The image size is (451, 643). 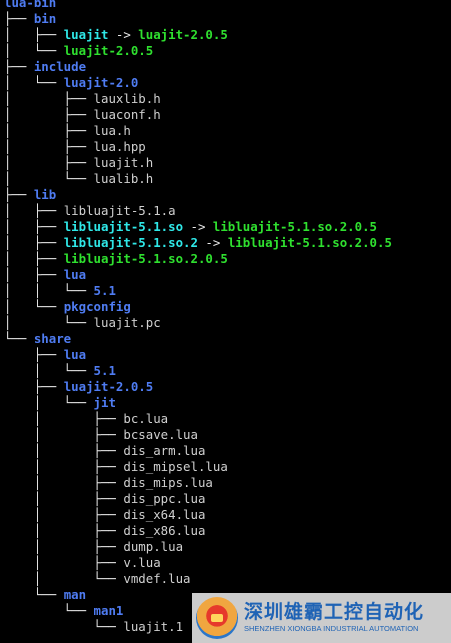 What do you see at coordinates (168, 482) in the screenshot?
I see `file-name: dis_mips.lua` at bounding box center [168, 482].